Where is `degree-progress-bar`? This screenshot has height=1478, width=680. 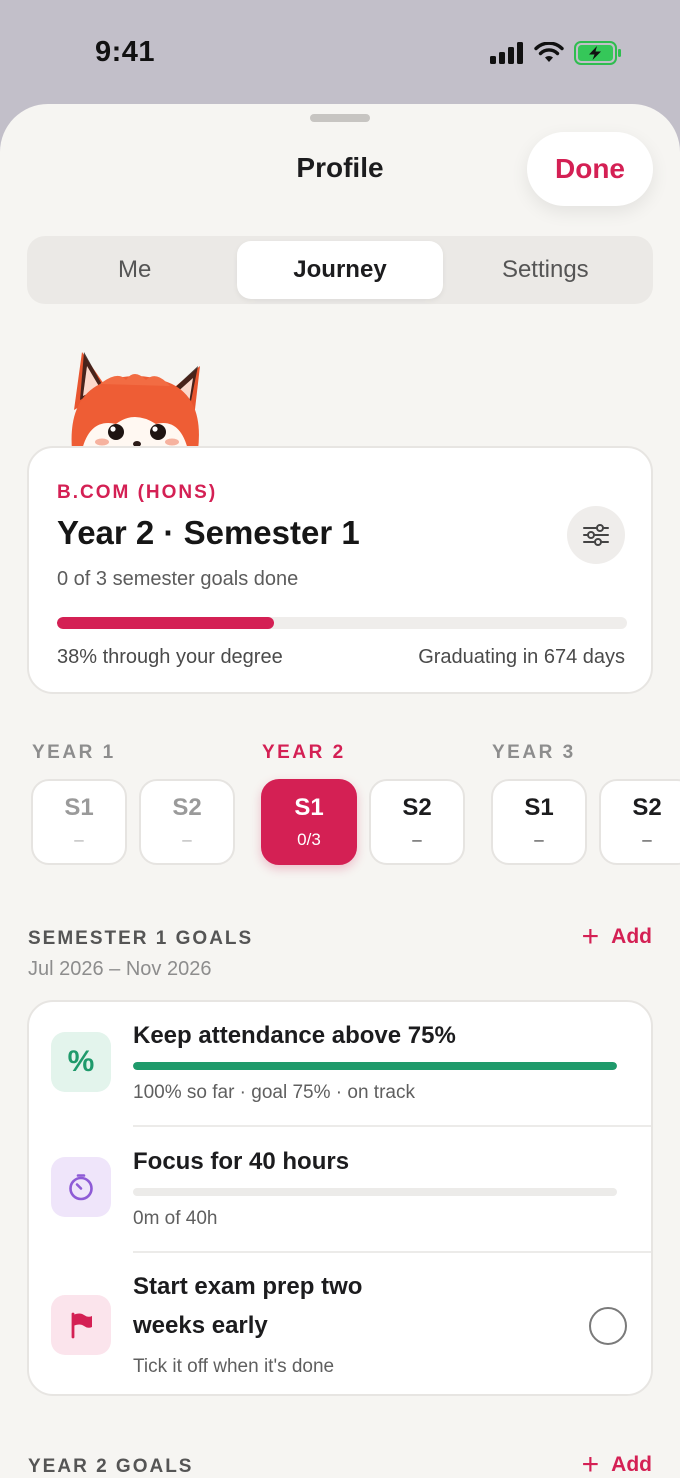
degree-progress-bar is located at coordinates (342, 623).